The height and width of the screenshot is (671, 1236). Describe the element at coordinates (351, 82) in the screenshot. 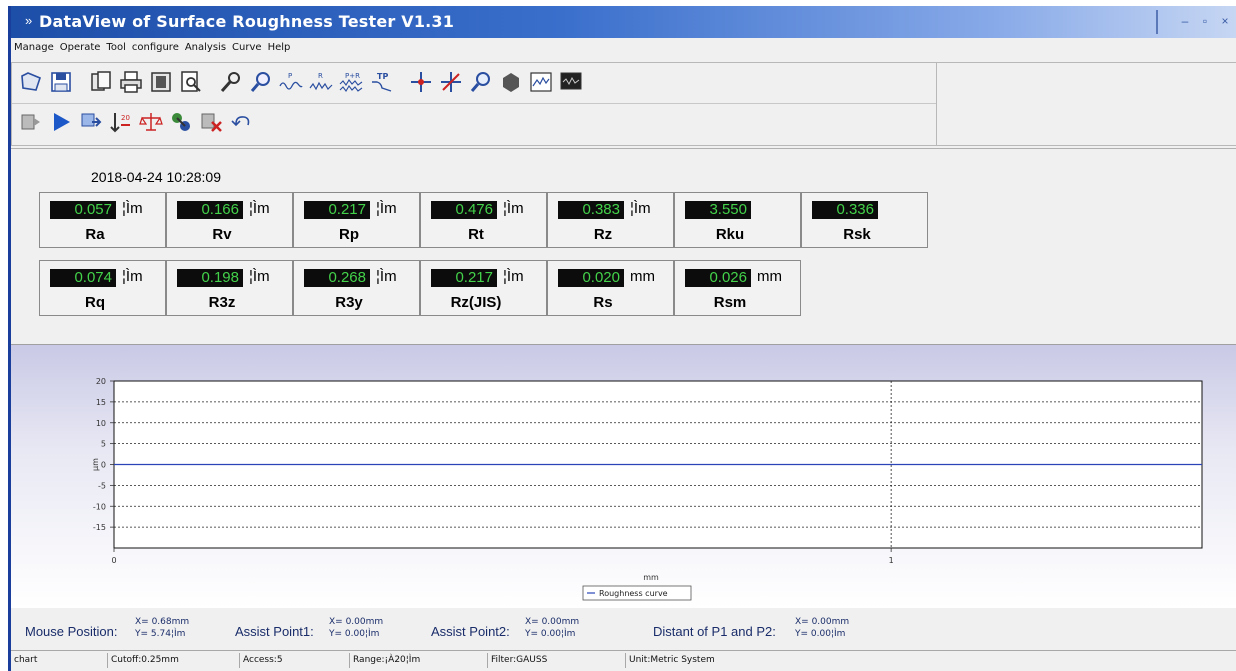

I see `pr-profile-icon: P+R` at that location.